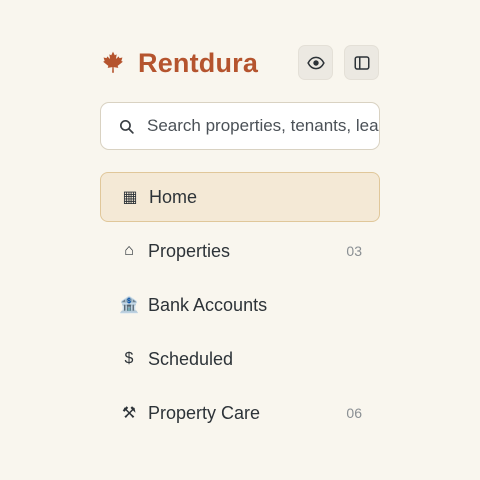 The image size is (480, 480). Describe the element at coordinates (189, 250) in the screenshot. I see `sidebar-item-label: Properties` at that location.